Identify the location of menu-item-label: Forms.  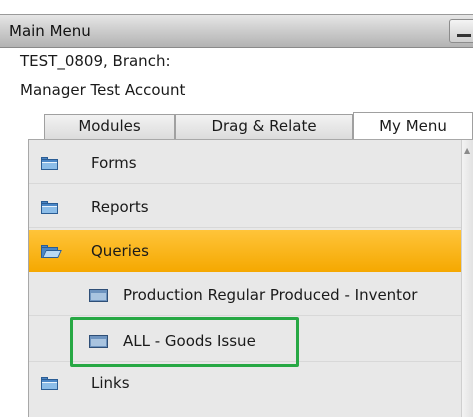
(114, 163).